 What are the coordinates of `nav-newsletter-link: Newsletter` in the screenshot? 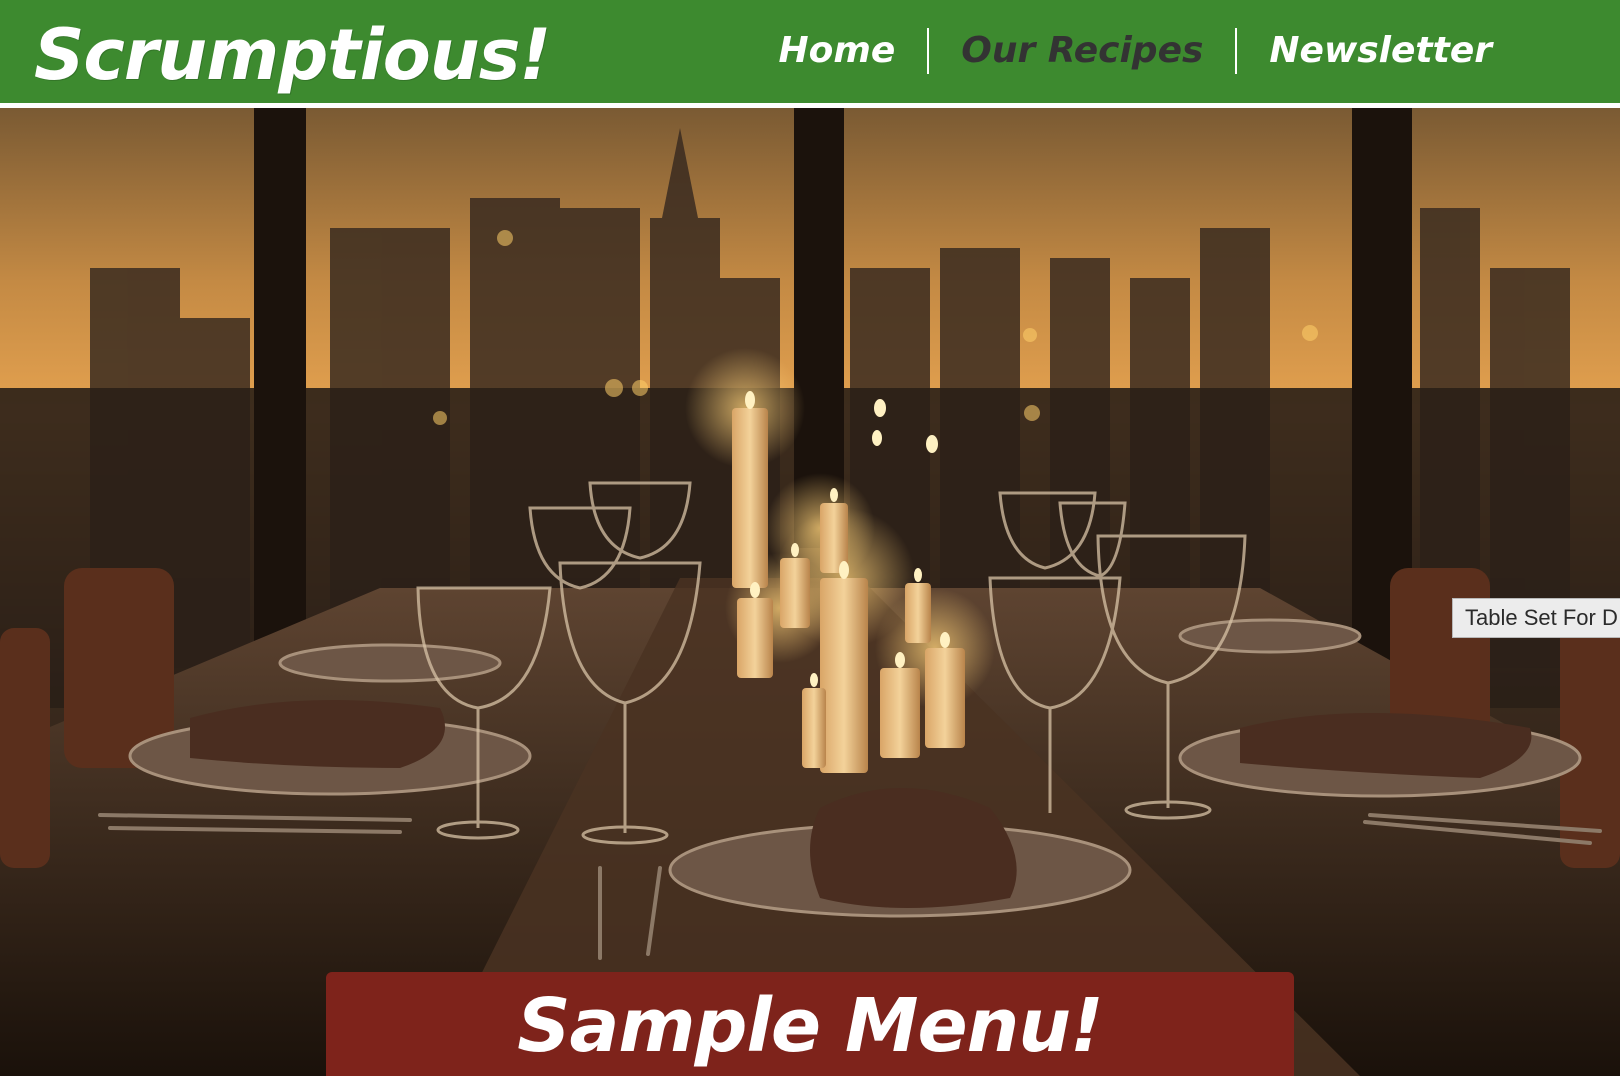 It's located at (1380, 51).